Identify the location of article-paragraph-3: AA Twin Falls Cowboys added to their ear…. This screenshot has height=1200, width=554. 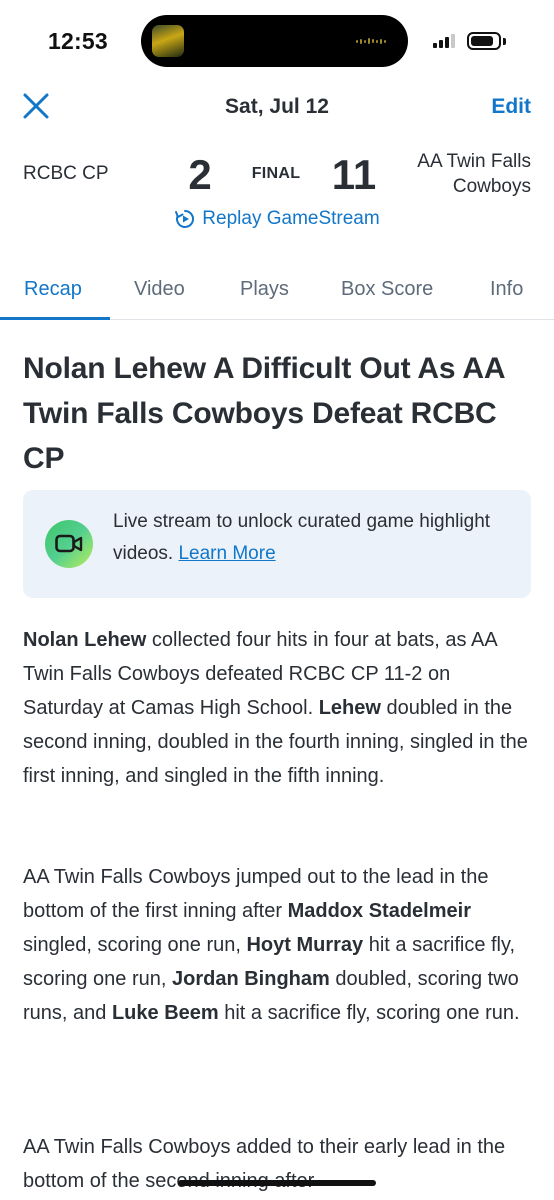
(264, 1164).